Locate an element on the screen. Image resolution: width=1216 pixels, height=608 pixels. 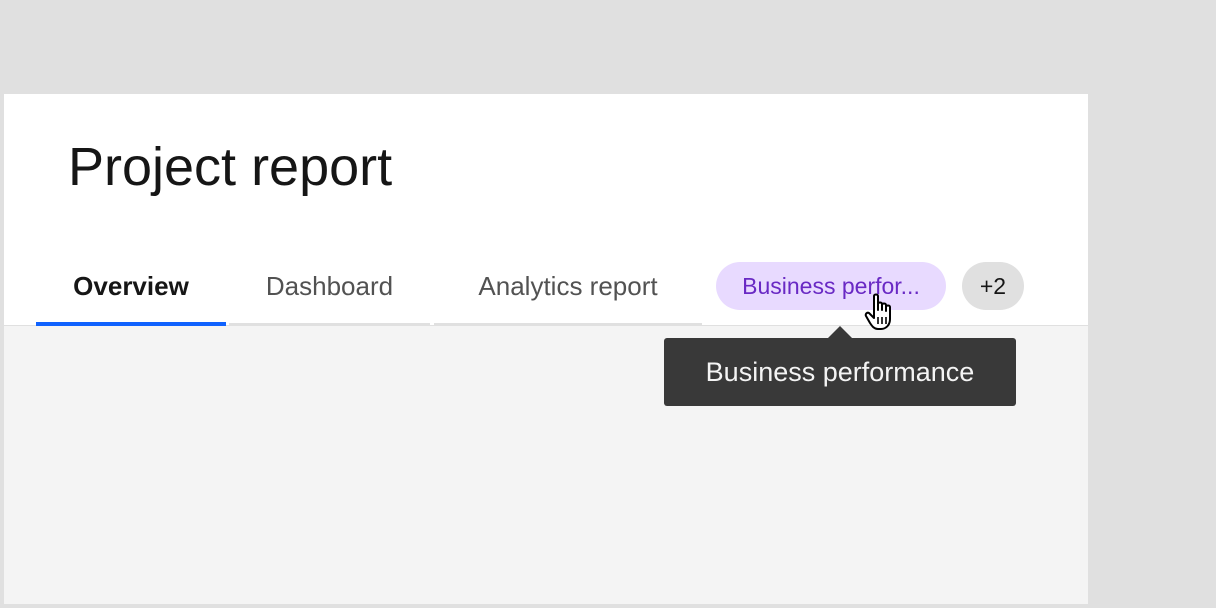
tag-overflow-count: +2 is located at coordinates (993, 286).